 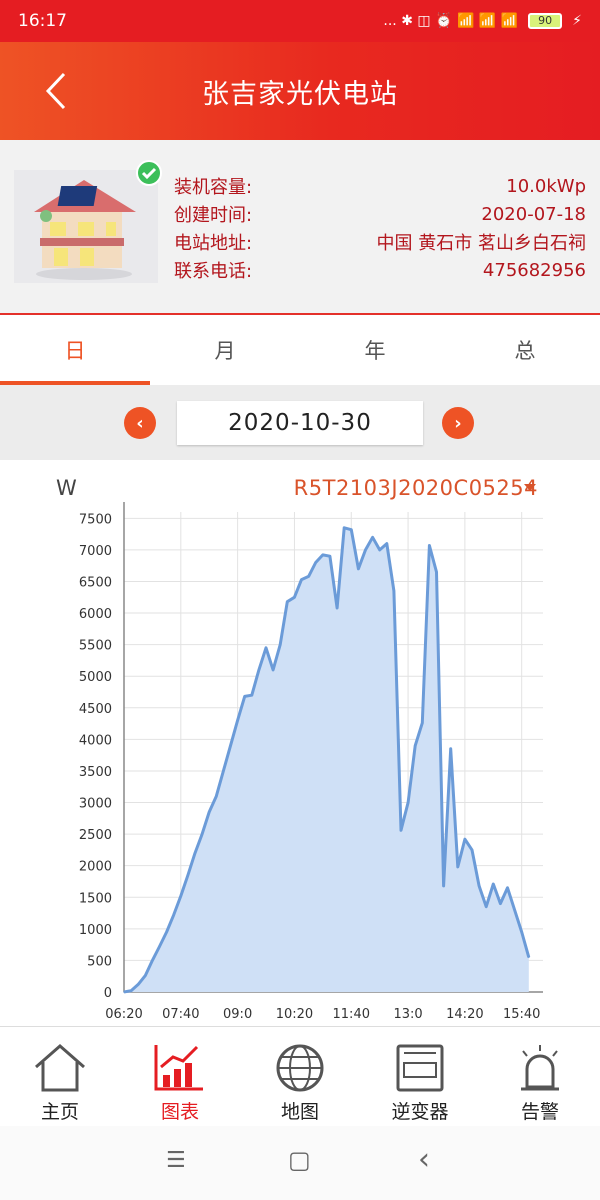 What do you see at coordinates (458, 423) in the screenshot?
I see `next-date-button: ›` at bounding box center [458, 423].